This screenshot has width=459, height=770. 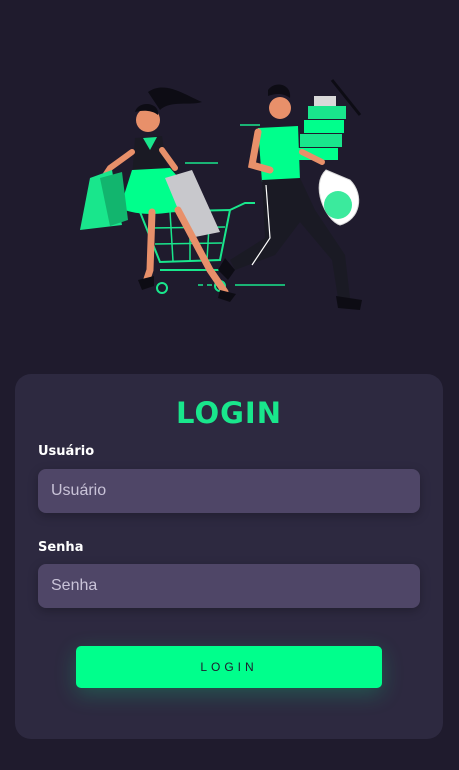 What do you see at coordinates (158, 194) in the screenshot?
I see `woman-figure` at bounding box center [158, 194].